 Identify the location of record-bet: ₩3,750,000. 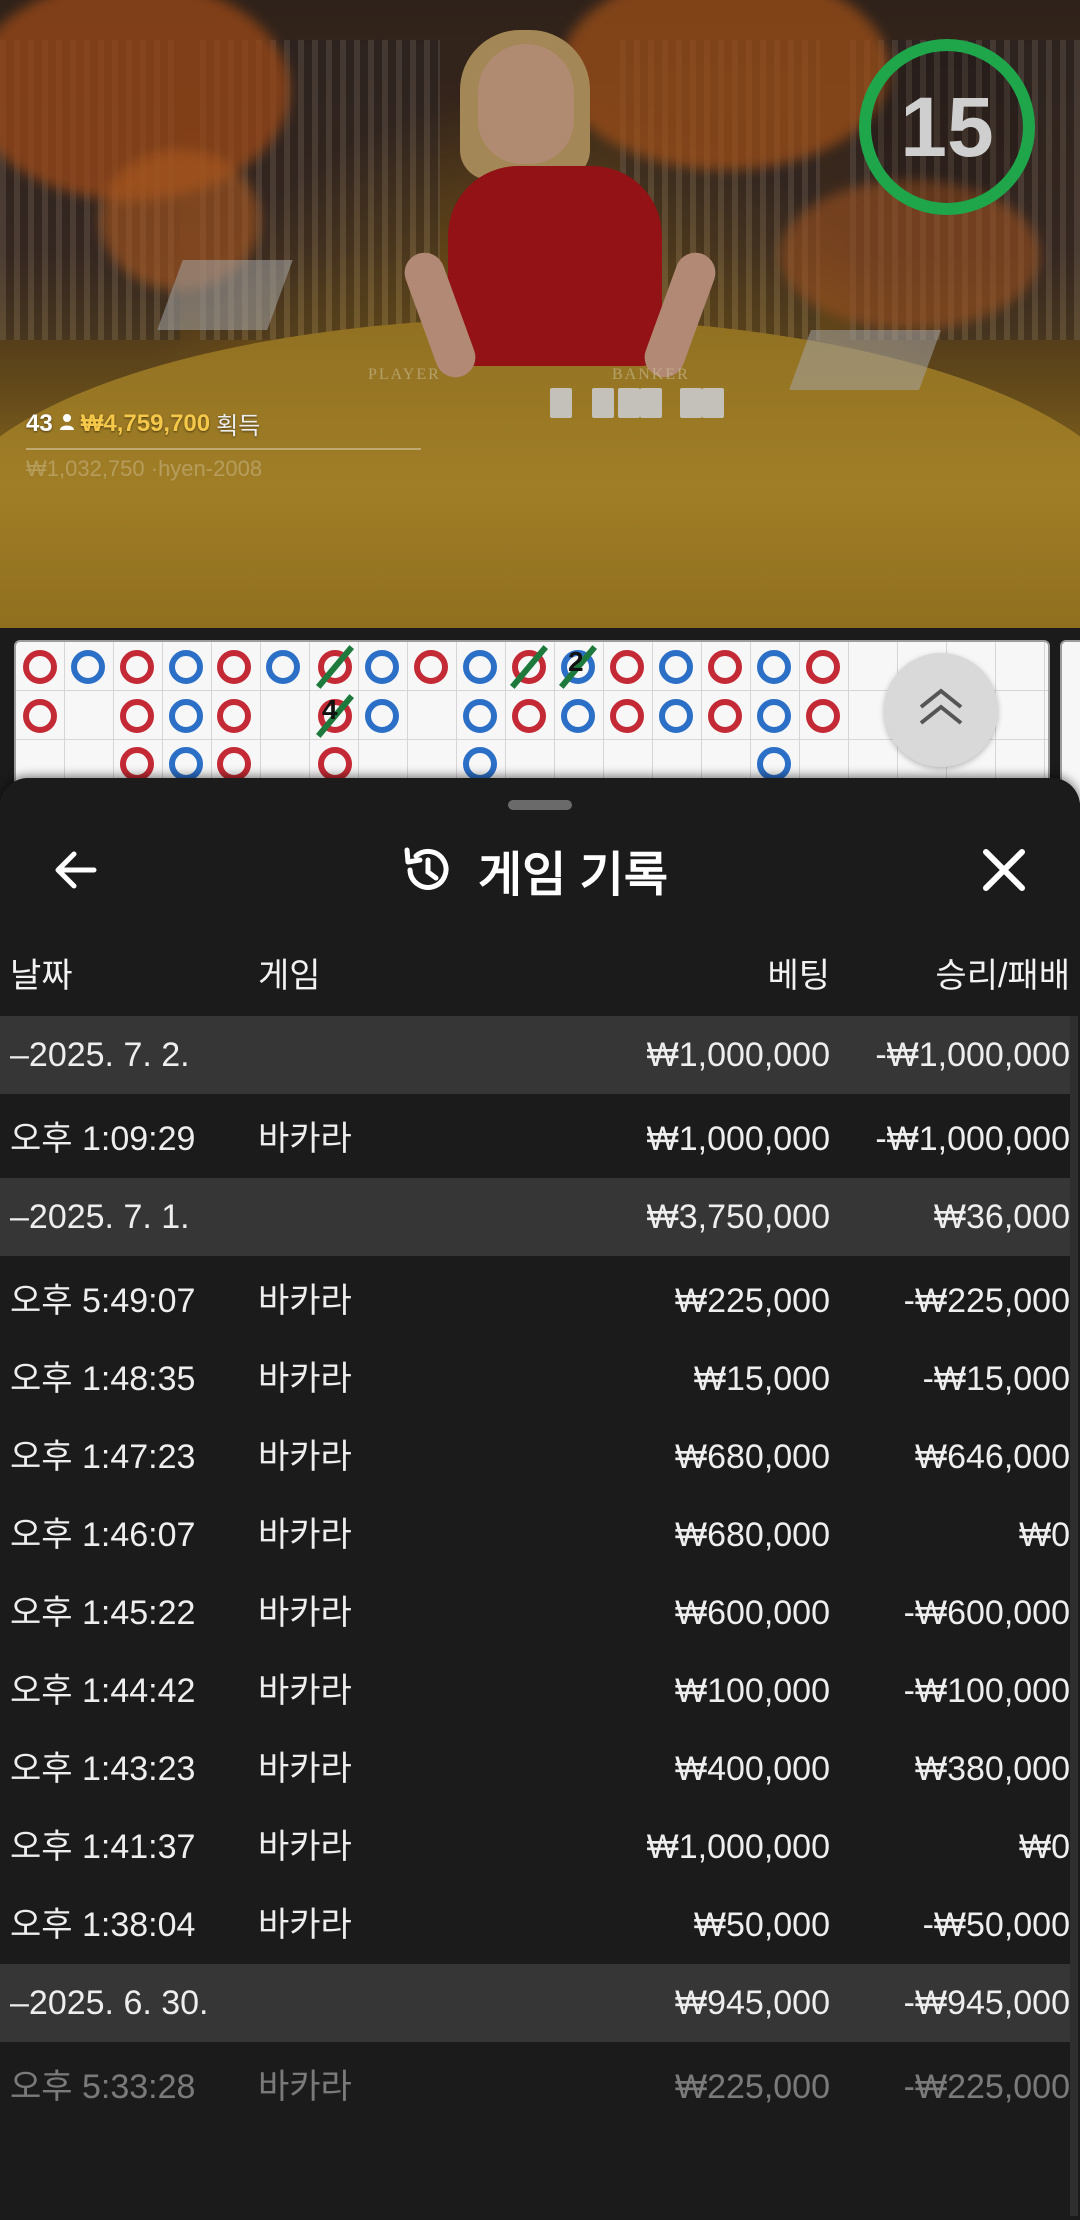
(738, 1217).